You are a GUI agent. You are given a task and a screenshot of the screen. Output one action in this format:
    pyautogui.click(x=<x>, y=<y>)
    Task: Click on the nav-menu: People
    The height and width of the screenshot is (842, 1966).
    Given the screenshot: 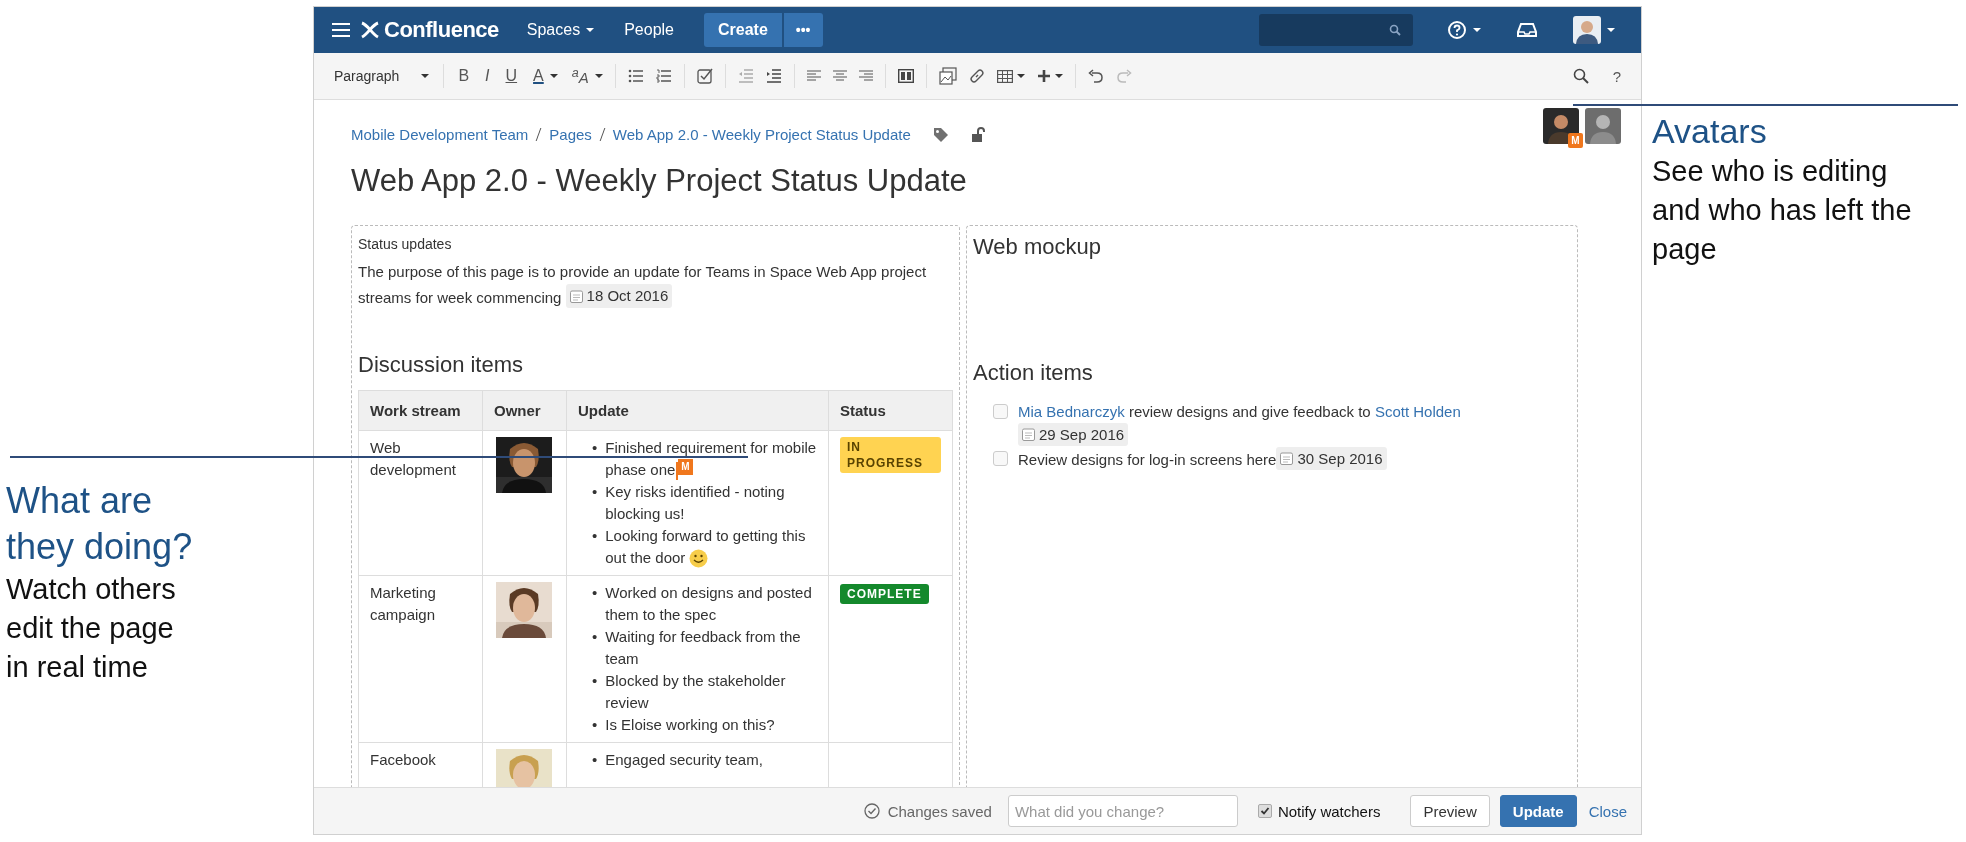 What is the action you would take?
    pyautogui.click(x=649, y=30)
    